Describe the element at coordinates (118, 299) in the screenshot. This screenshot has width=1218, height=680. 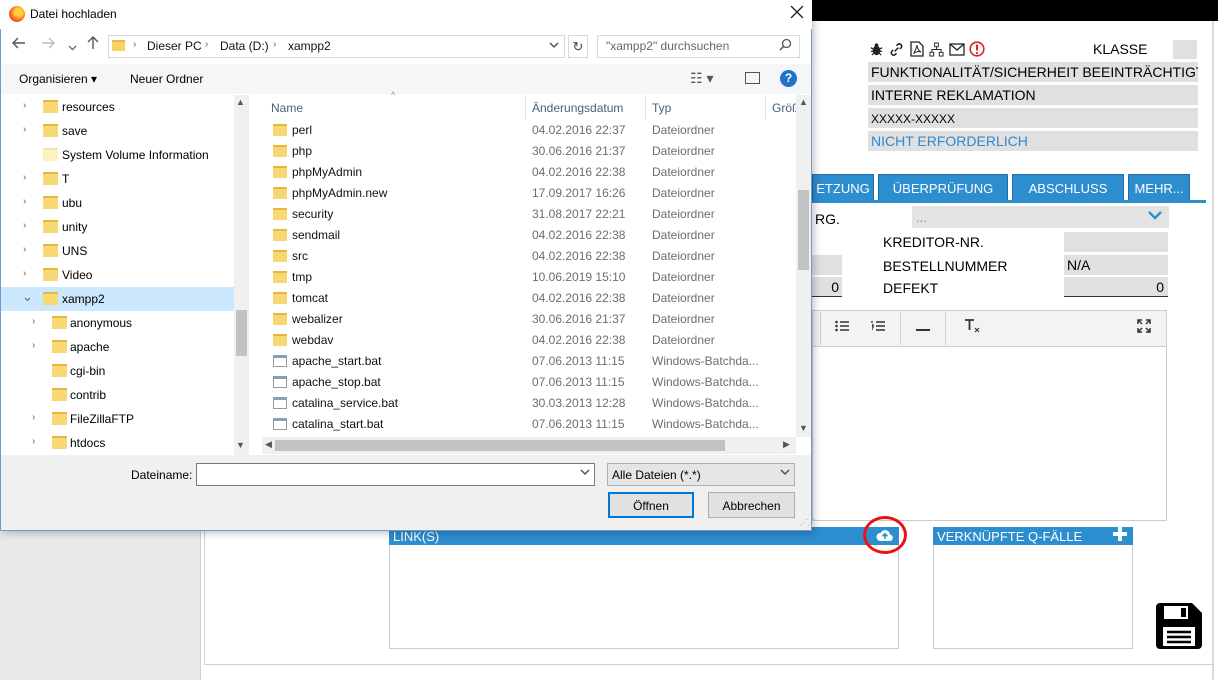
I see `tree-item-xampp2: ⌄ xampp2` at that location.